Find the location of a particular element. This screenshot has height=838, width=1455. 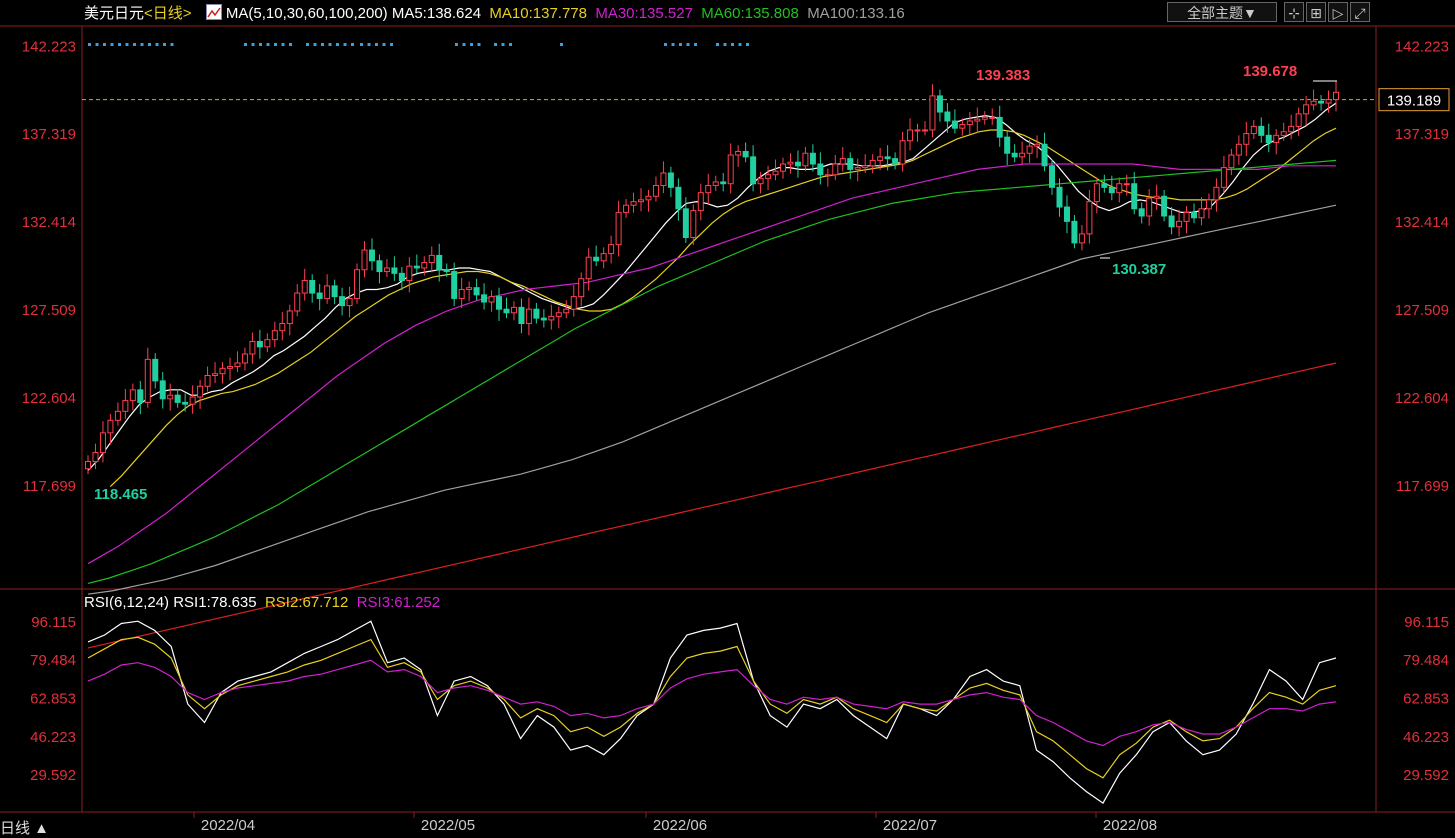

rsi-tick-left: 29.592 is located at coordinates (53, 775).